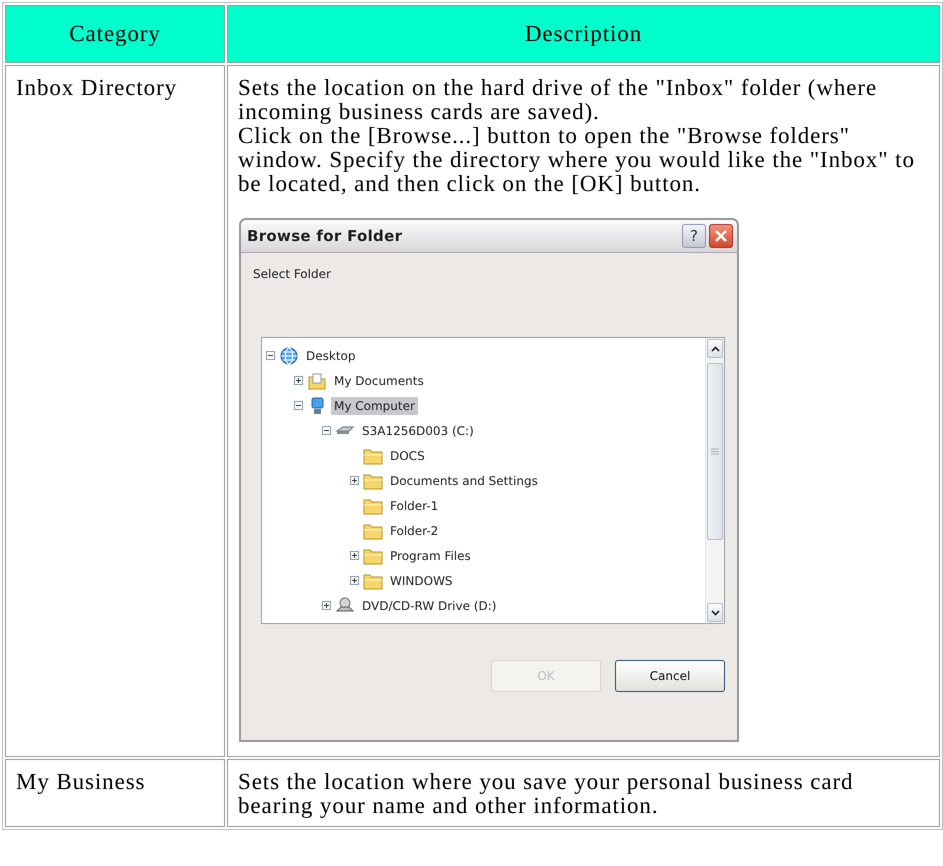 The height and width of the screenshot is (866, 943). Describe the element at coordinates (374, 405) in the screenshot. I see `tree-item: My Computer` at that location.